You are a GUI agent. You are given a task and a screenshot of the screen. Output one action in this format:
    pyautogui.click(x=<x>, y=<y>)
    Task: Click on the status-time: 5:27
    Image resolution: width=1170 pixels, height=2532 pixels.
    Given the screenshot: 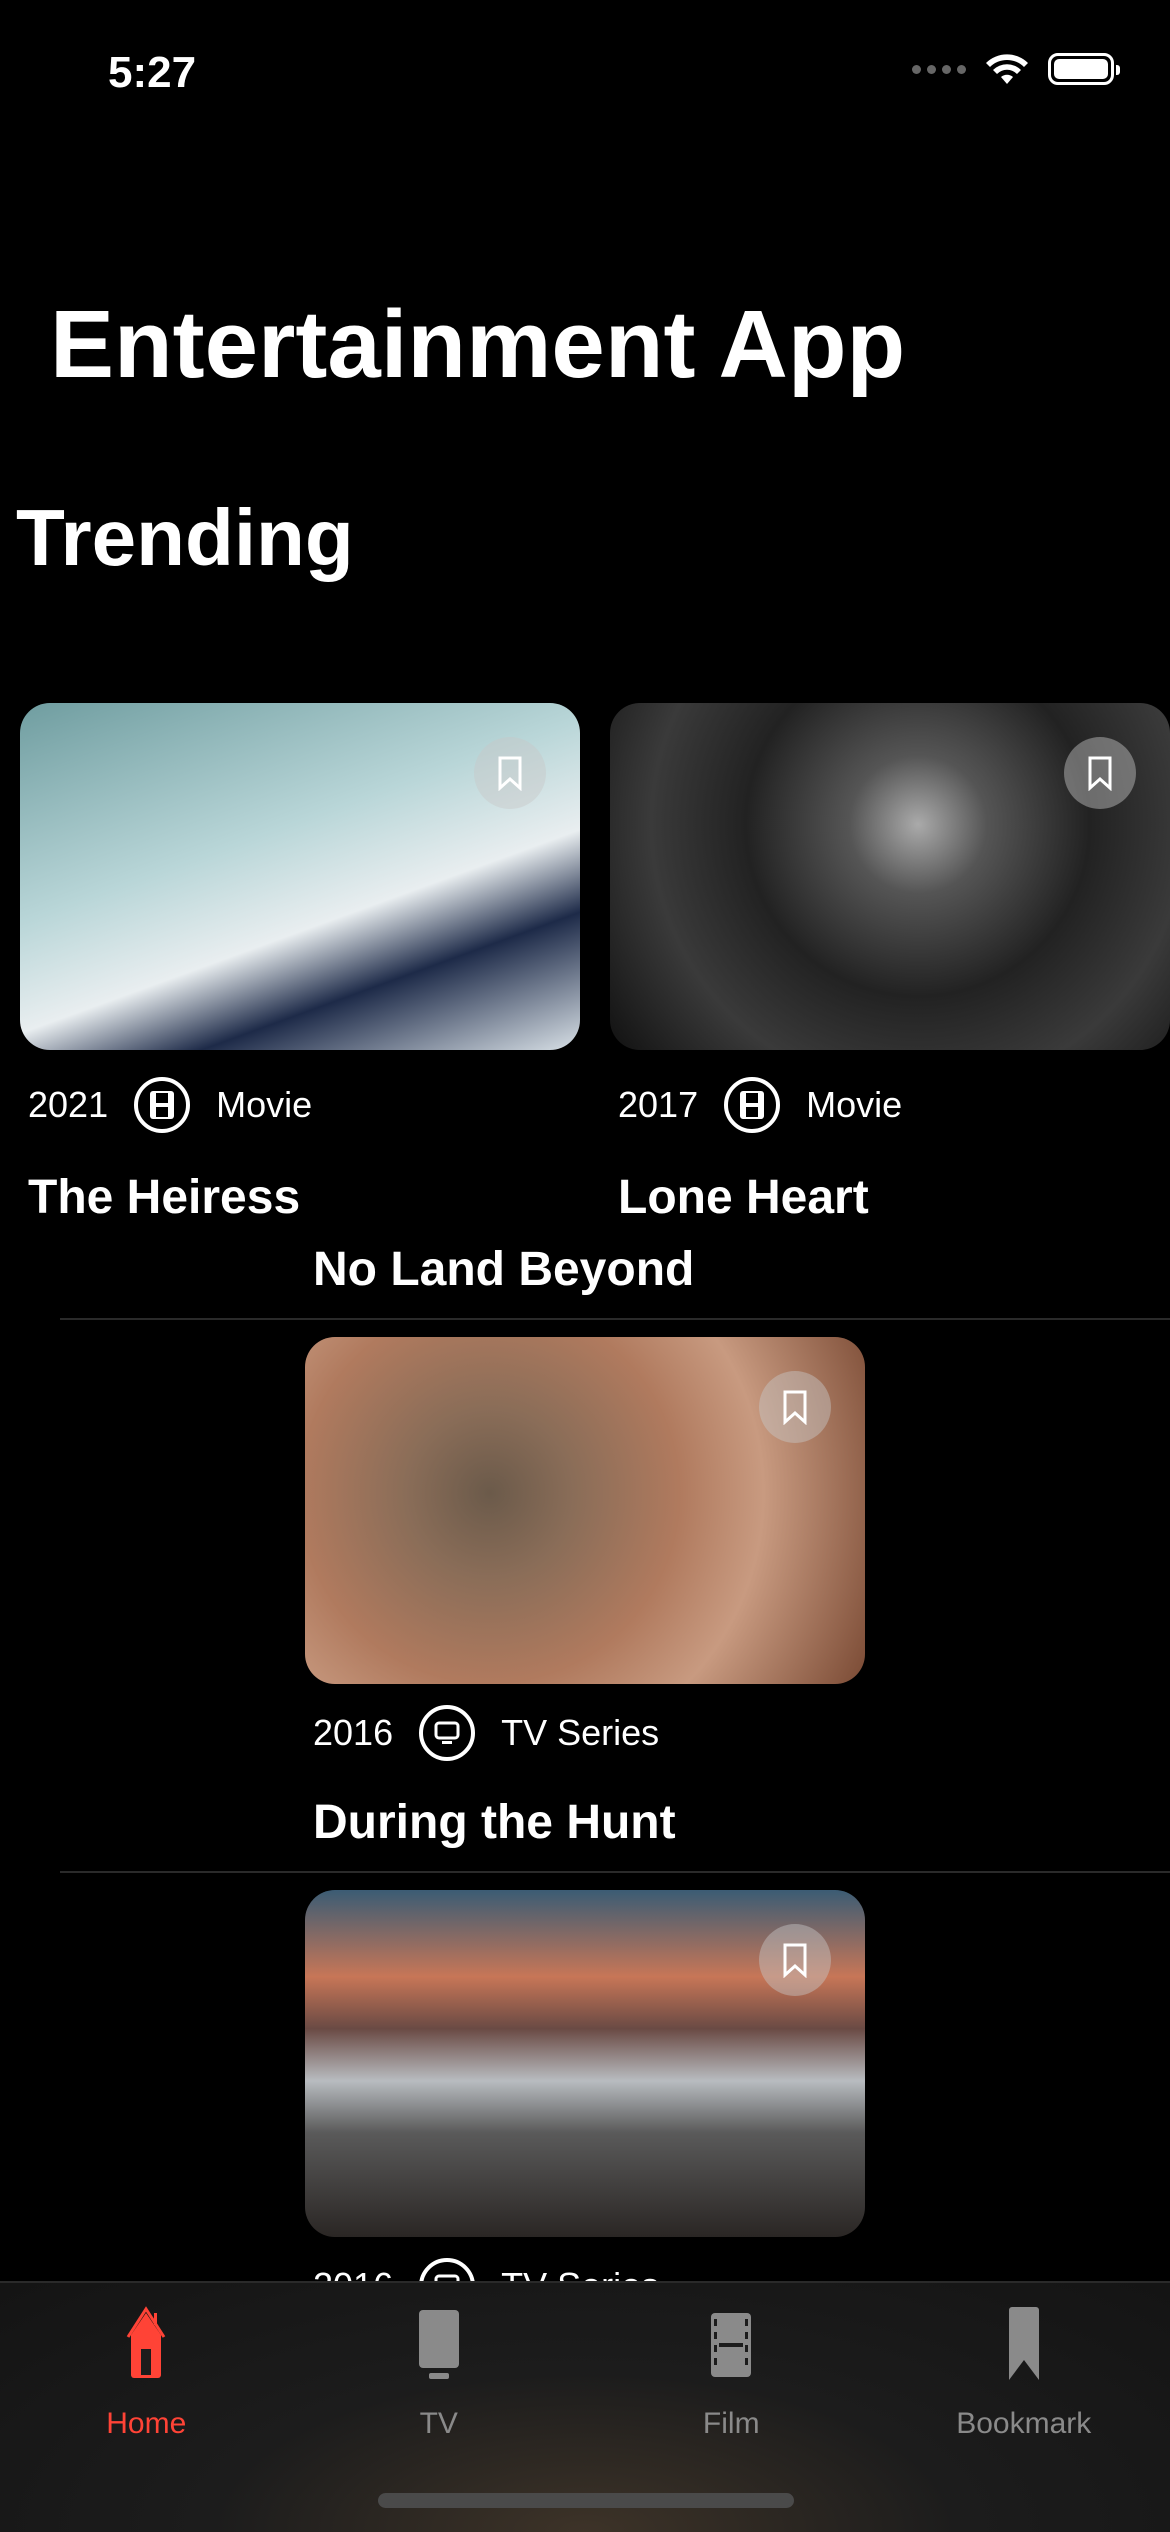 What is the action you would take?
    pyautogui.click(x=152, y=72)
    